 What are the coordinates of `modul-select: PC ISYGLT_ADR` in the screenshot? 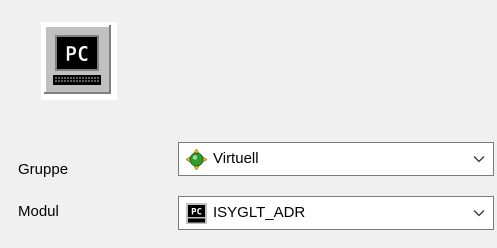 It's located at (336, 213).